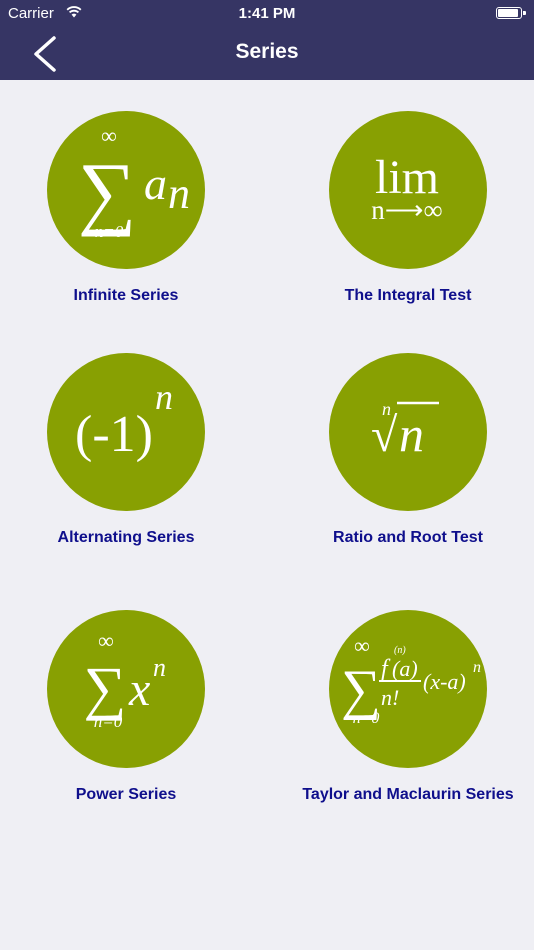 The width and height of the screenshot is (534, 950). Describe the element at coordinates (126, 295) in the screenshot. I see `tile-label: Infinite Series` at that location.